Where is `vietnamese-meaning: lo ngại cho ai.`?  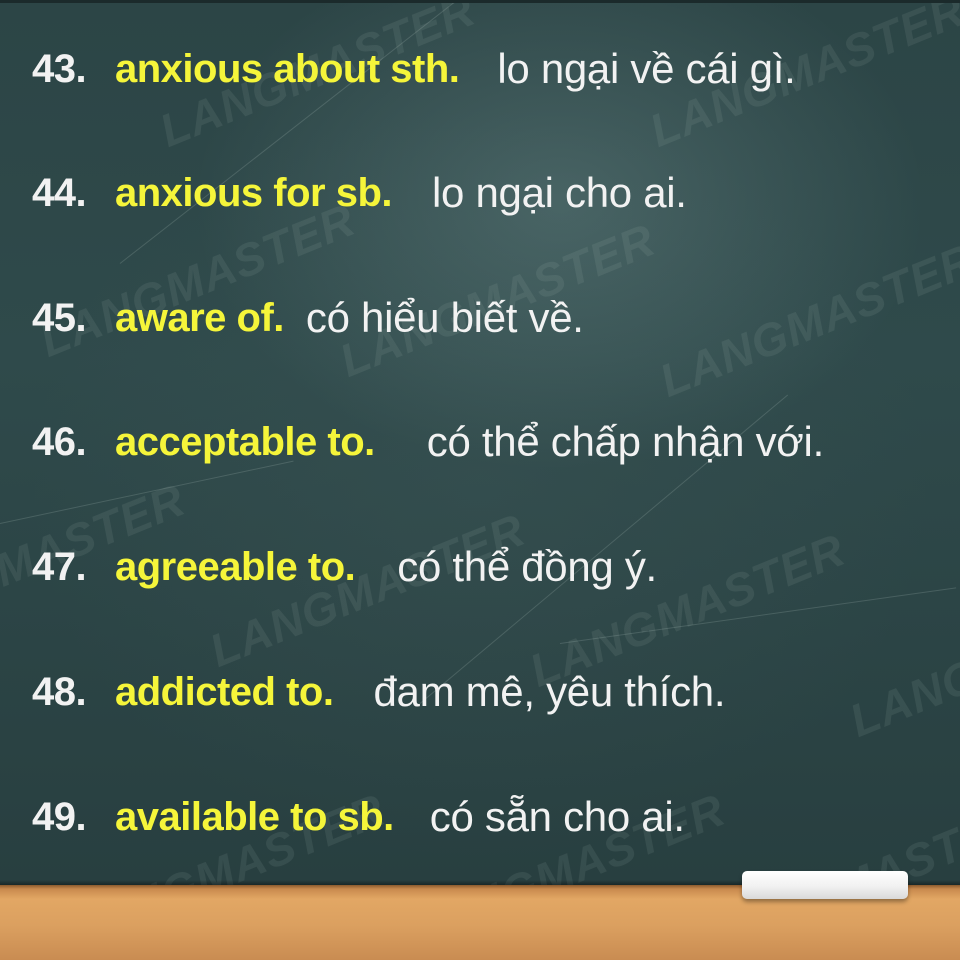
vietnamese-meaning: lo ngại cho ai. is located at coordinates (559, 192).